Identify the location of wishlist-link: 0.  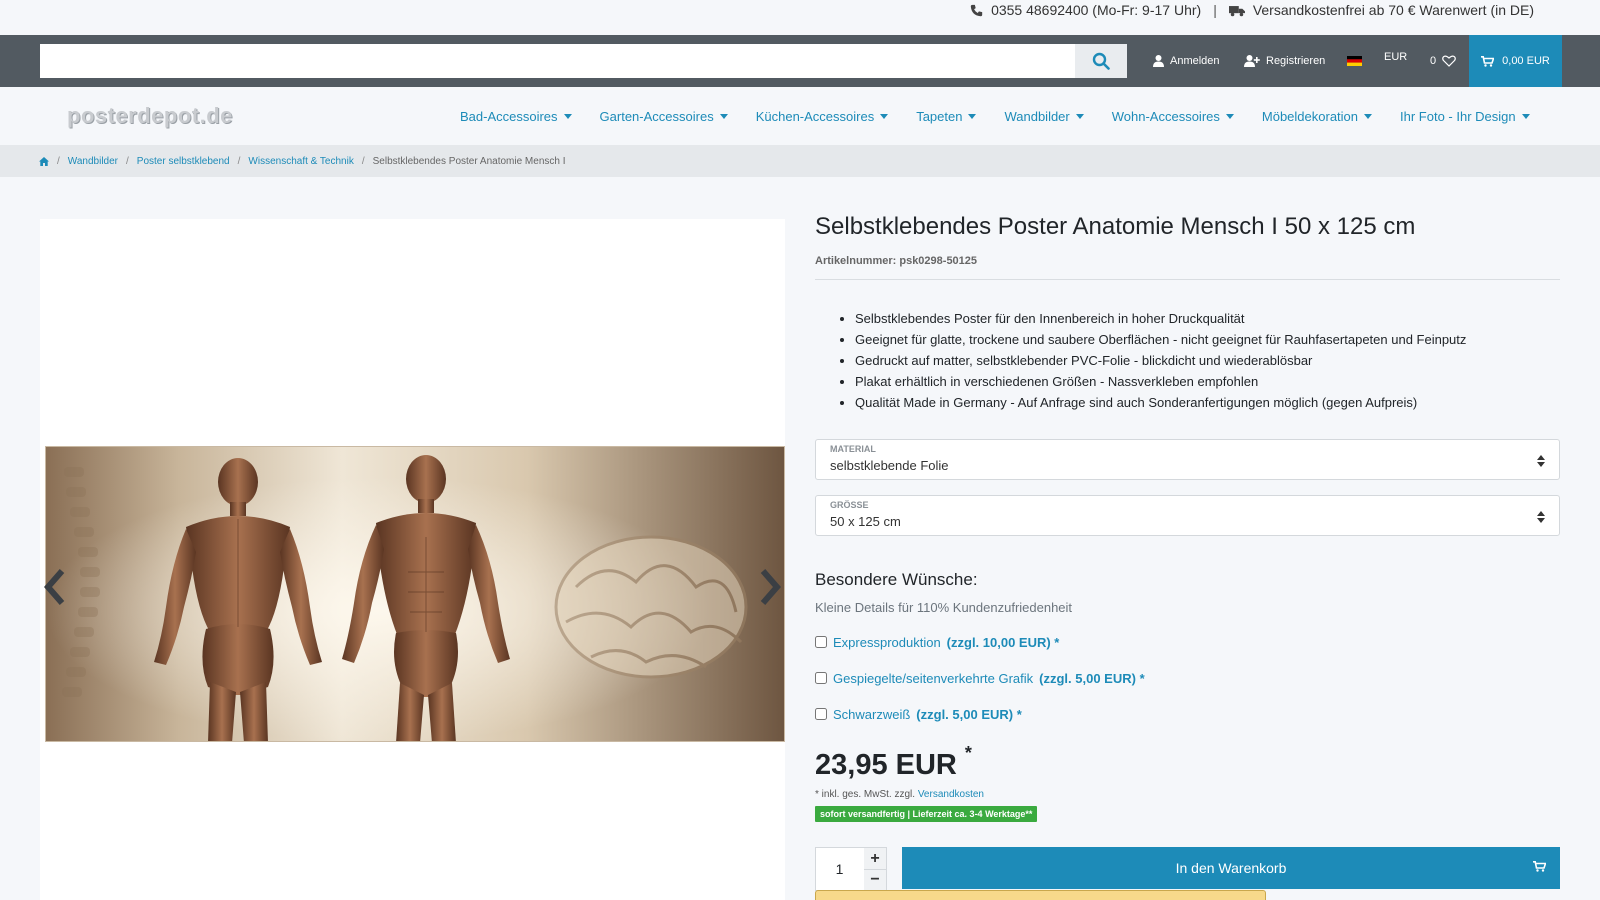
(1443, 61).